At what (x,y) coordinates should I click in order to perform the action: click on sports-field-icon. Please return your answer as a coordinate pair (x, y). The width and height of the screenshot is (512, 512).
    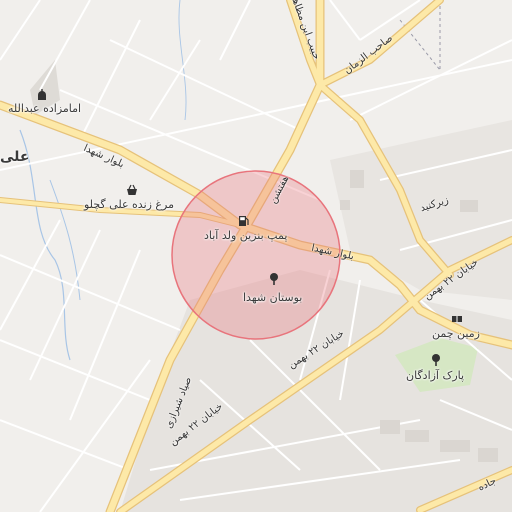
    Looking at the image, I should click on (457, 319).